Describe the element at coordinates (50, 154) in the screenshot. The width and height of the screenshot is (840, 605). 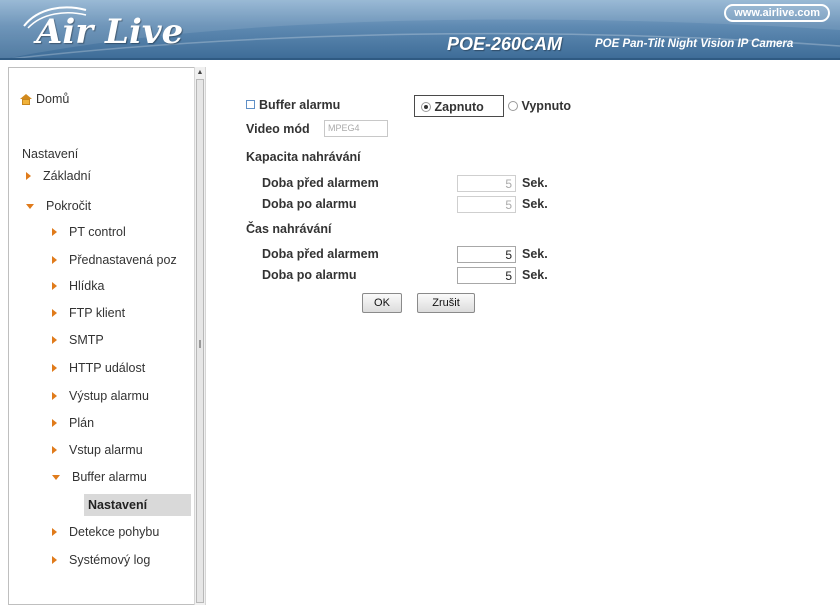
I see `sidebar-section-title: Nastavení` at that location.